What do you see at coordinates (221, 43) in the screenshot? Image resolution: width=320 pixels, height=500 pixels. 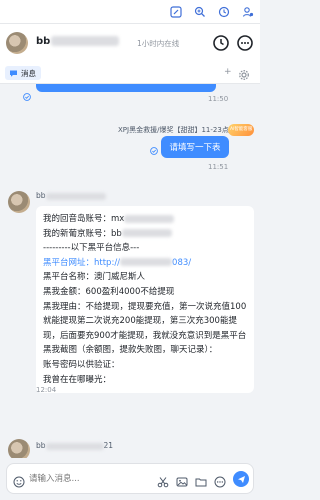 I see `clock-icon` at bounding box center [221, 43].